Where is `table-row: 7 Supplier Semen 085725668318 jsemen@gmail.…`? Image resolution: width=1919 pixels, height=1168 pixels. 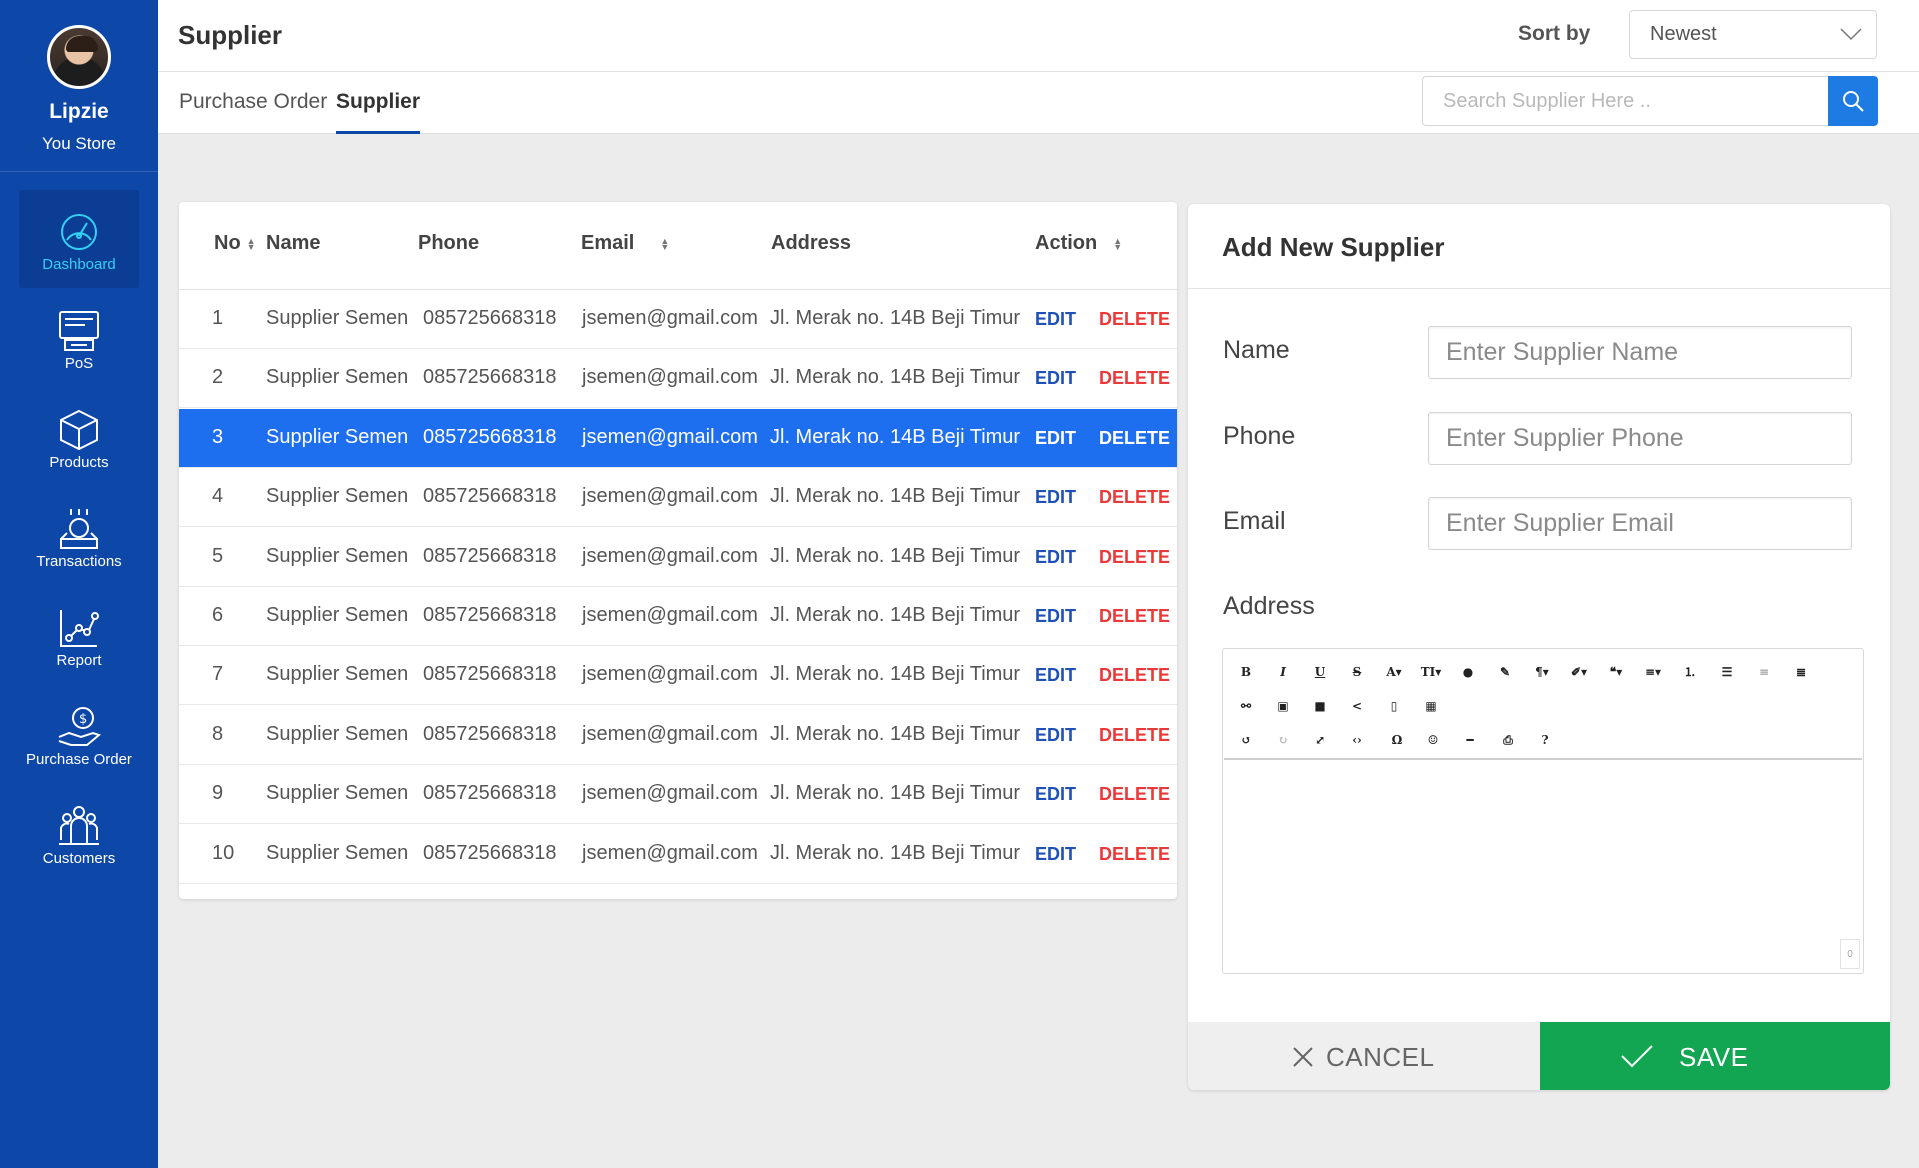
table-row: 7 Supplier Semen 085725668318 jsemen@gmail.… is located at coordinates (678, 676).